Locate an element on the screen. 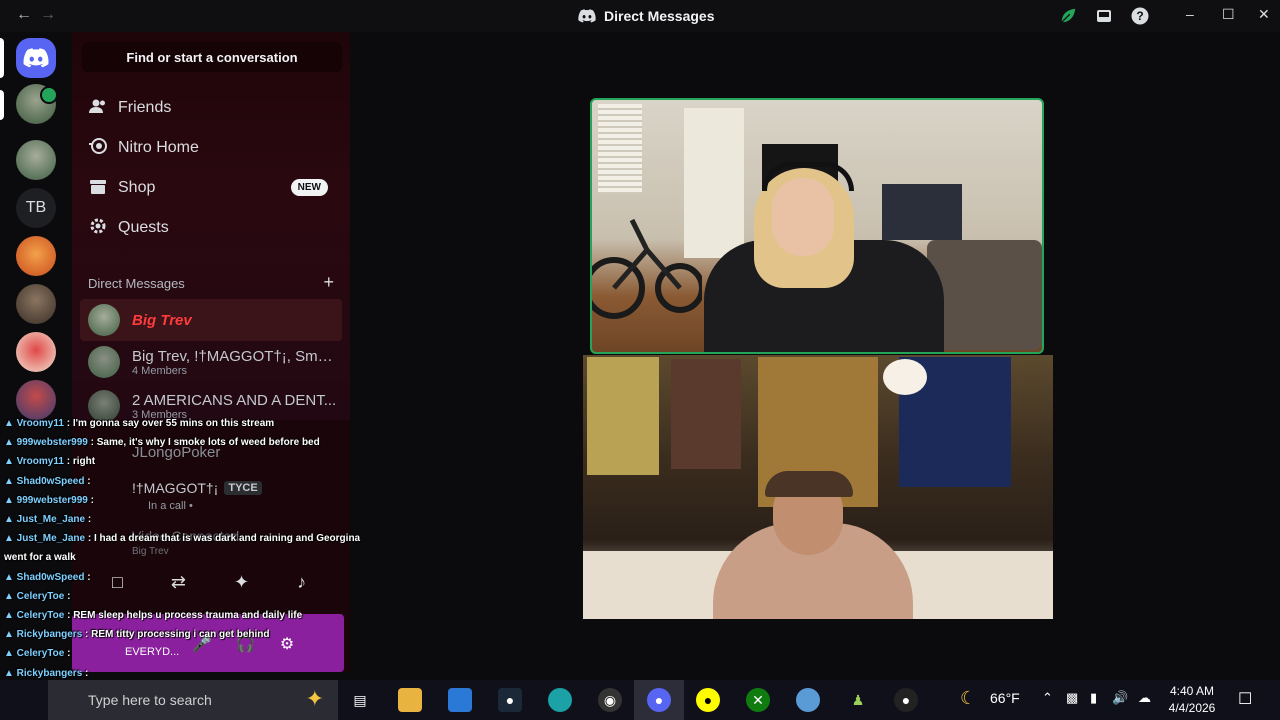 This screenshot has width=1280, height=720. window-title: Direct Messages is located at coordinates (646, 16).